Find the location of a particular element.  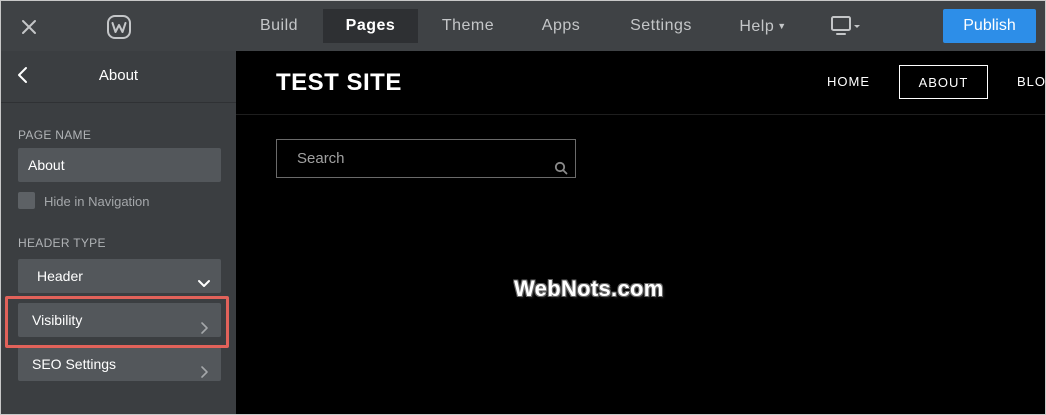

sidebar-title: About is located at coordinates (118, 75).